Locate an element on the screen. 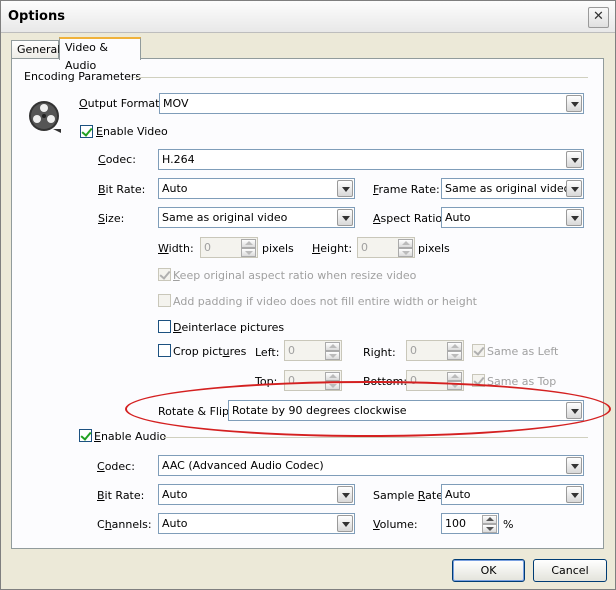 Image resolution: width=616 pixels, height=590 pixels. encoding-group-divider is located at coordinates (360, 77).